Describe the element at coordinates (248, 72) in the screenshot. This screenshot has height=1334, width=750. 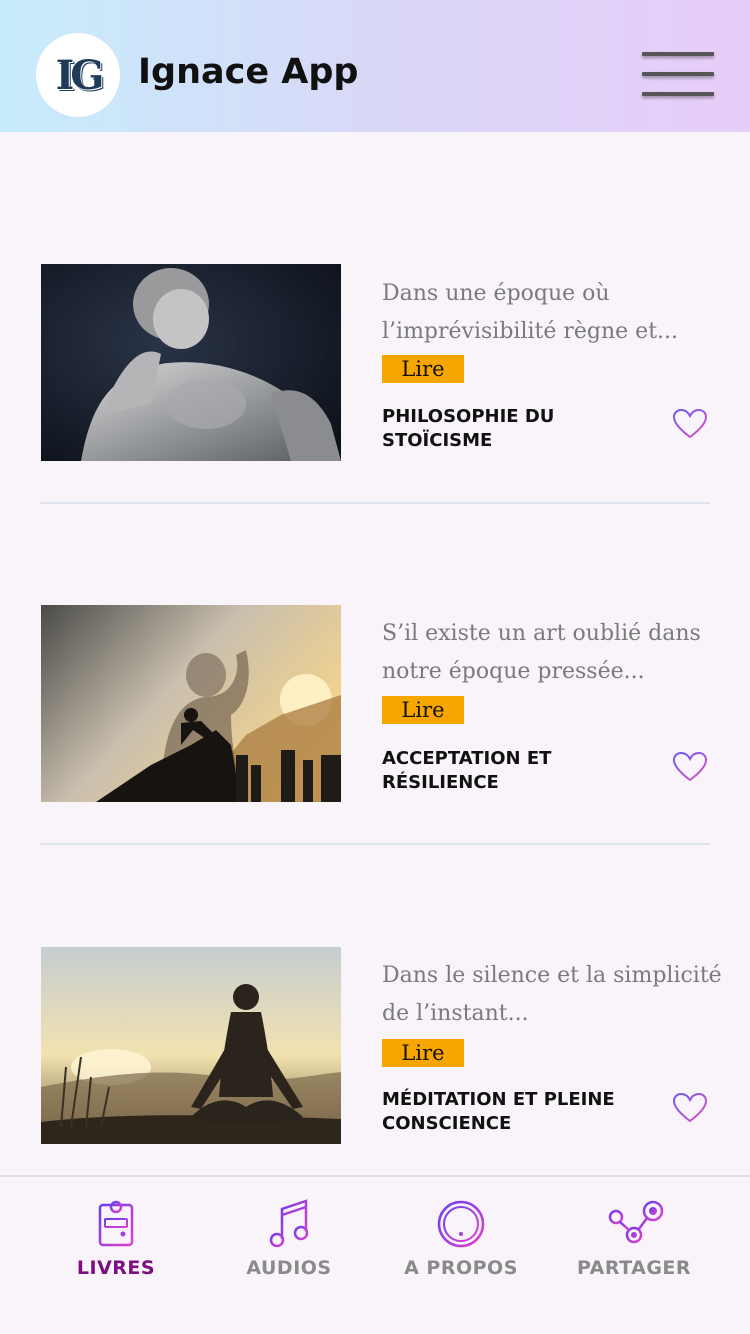
I see `app-title: Ignace App` at that location.